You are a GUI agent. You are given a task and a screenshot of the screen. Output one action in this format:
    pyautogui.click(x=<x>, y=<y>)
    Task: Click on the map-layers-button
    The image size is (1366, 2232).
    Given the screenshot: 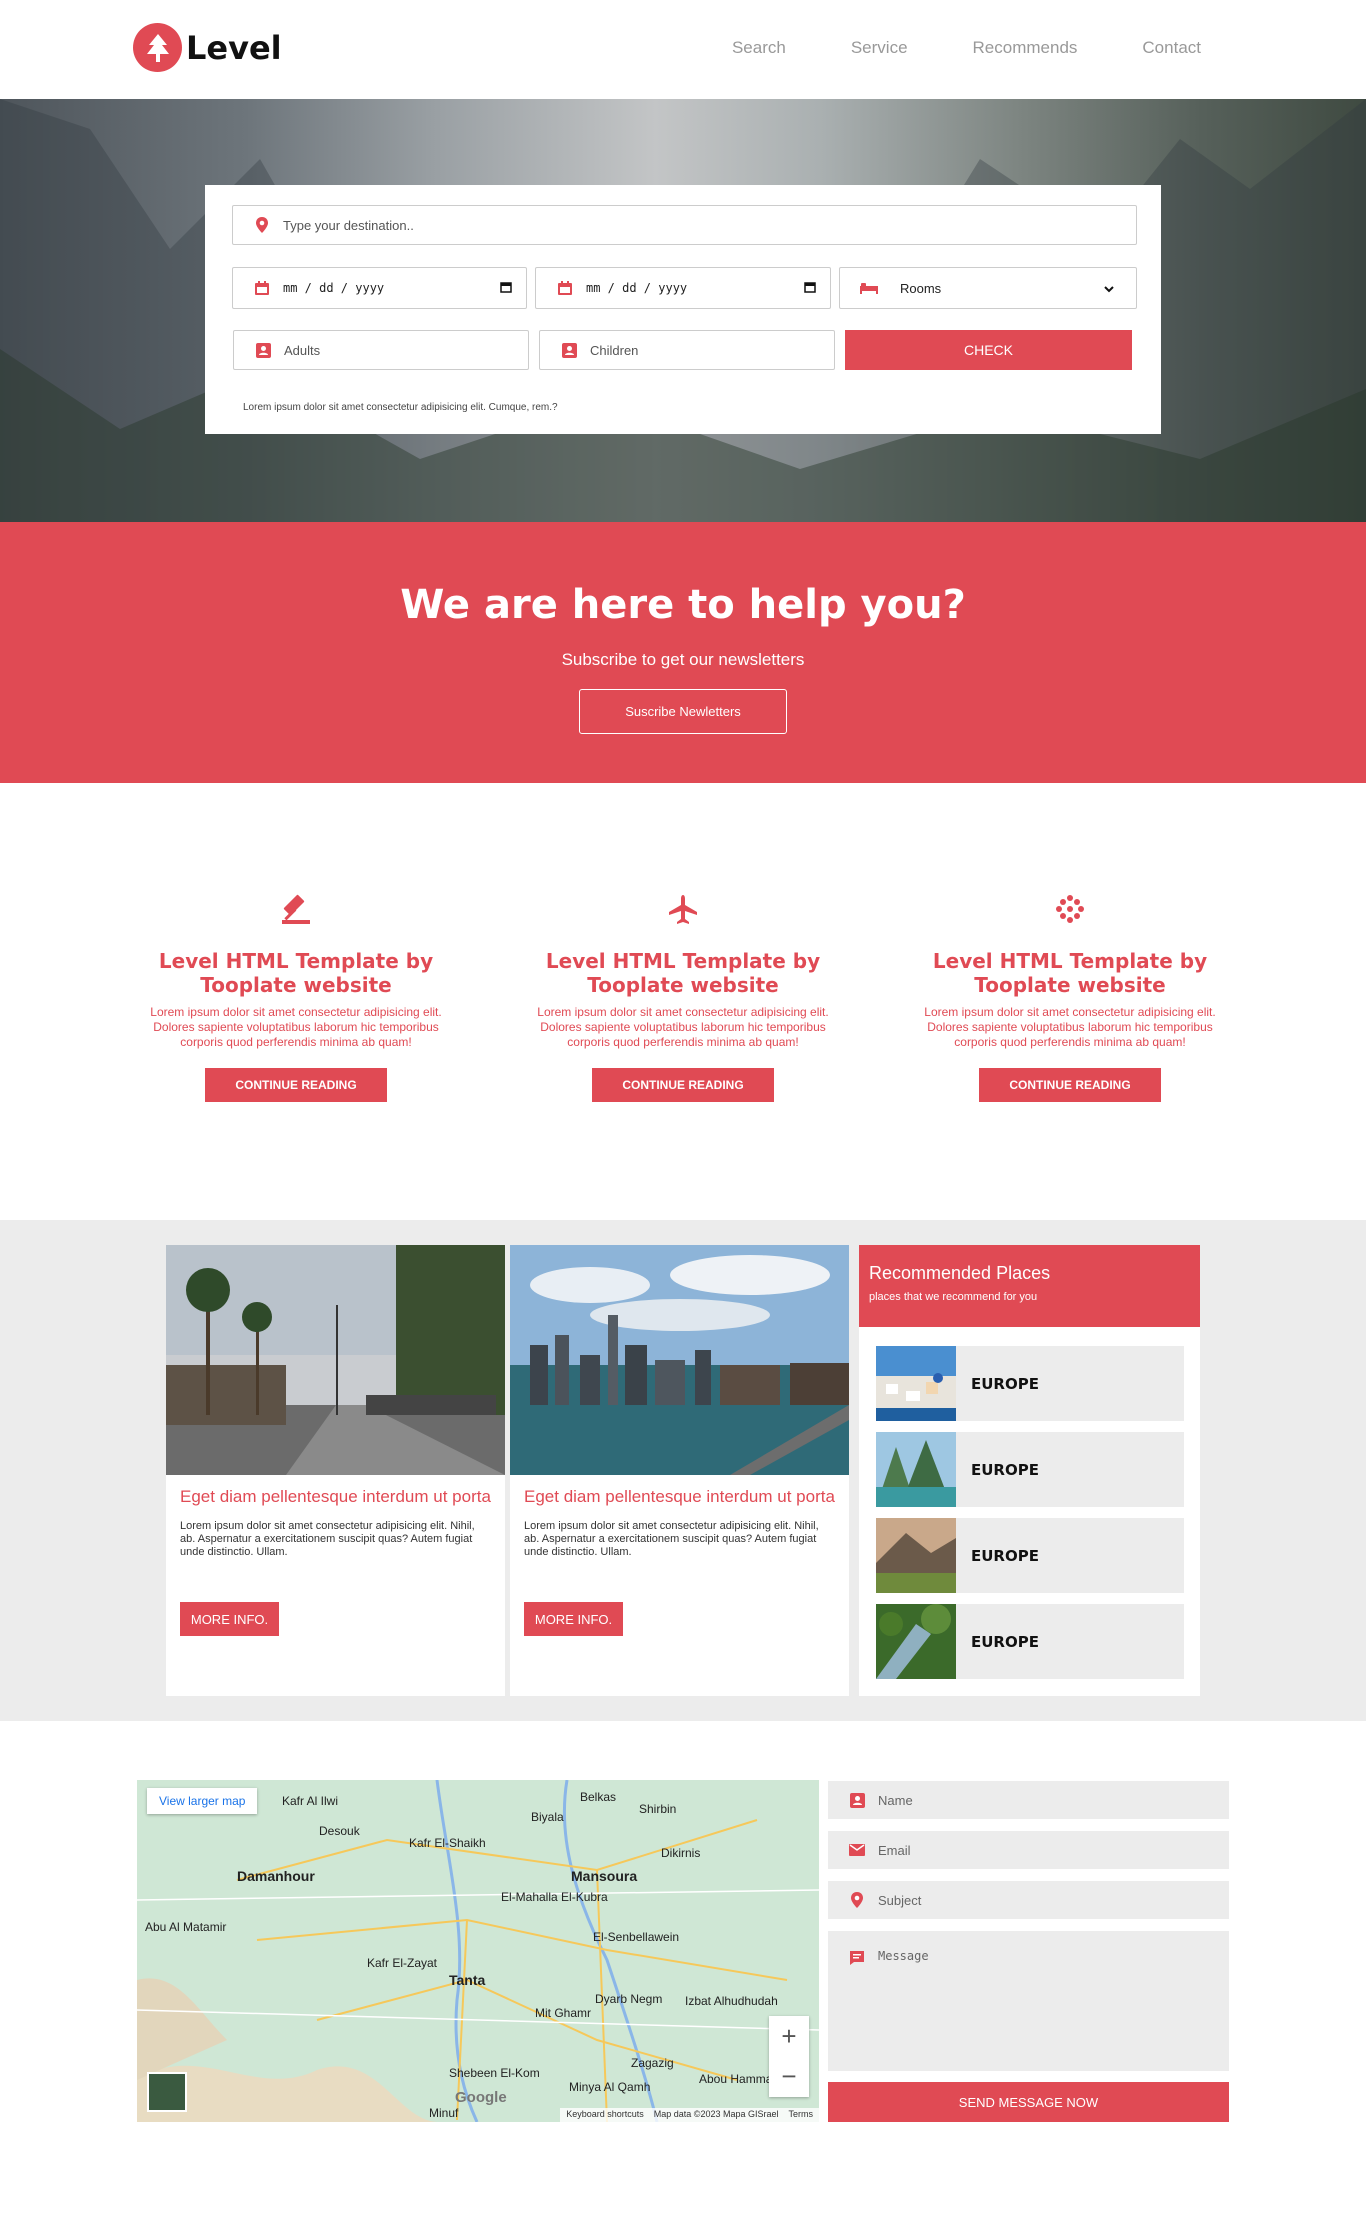 What is the action you would take?
    pyautogui.click(x=167, y=2092)
    